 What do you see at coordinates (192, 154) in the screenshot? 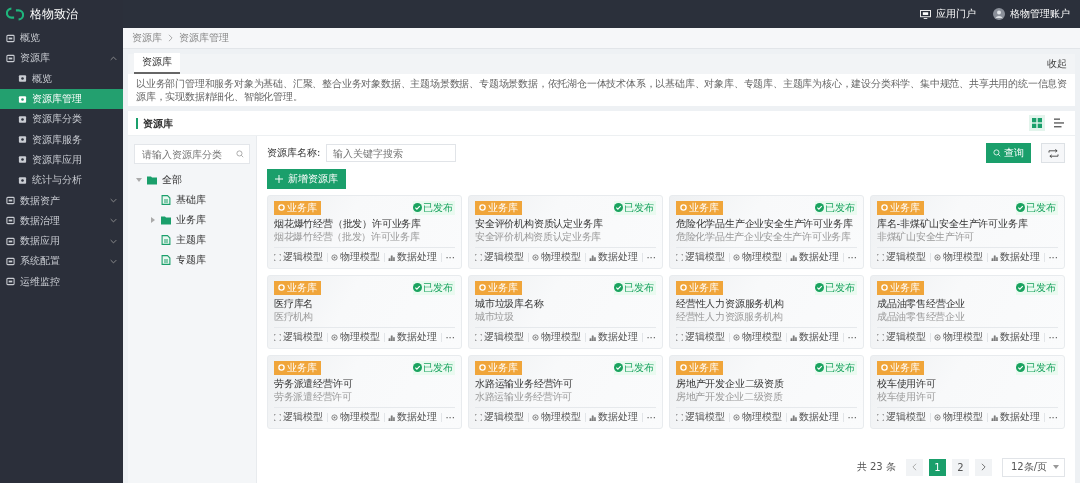
I see `search-field: 请输入资源库分类` at bounding box center [192, 154].